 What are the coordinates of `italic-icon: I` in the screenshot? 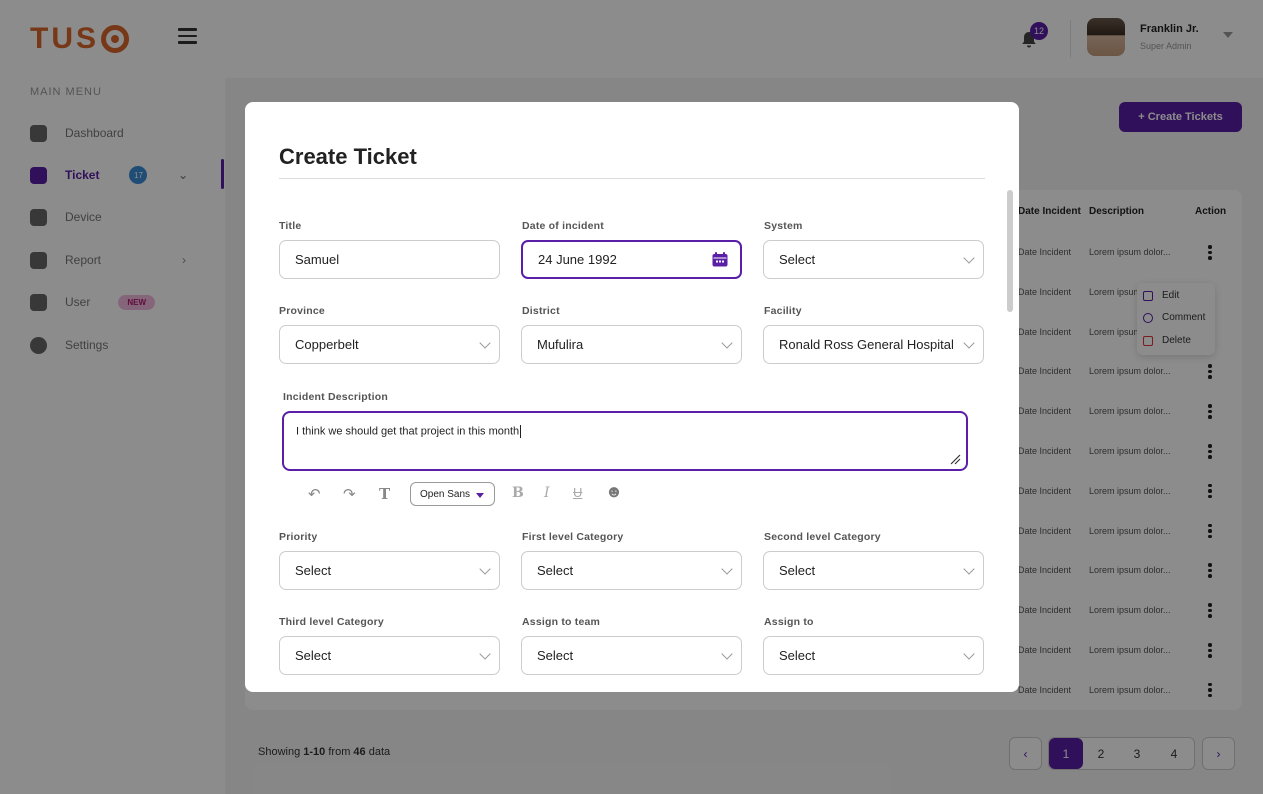 It's located at (547, 493).